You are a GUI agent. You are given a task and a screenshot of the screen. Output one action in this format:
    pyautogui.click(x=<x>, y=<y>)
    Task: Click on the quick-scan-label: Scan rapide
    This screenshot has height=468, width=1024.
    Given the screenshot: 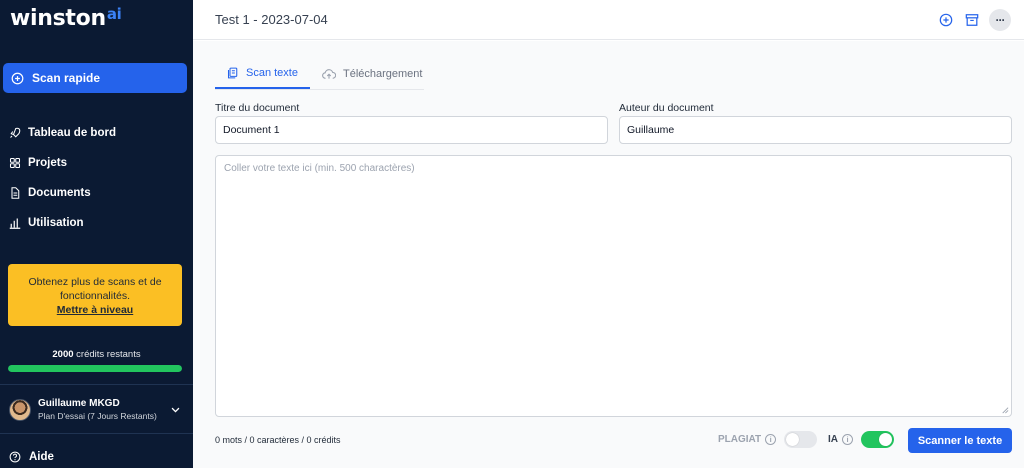 What is the action you would take?
    pyautogui.click(x=66, y=78)
    